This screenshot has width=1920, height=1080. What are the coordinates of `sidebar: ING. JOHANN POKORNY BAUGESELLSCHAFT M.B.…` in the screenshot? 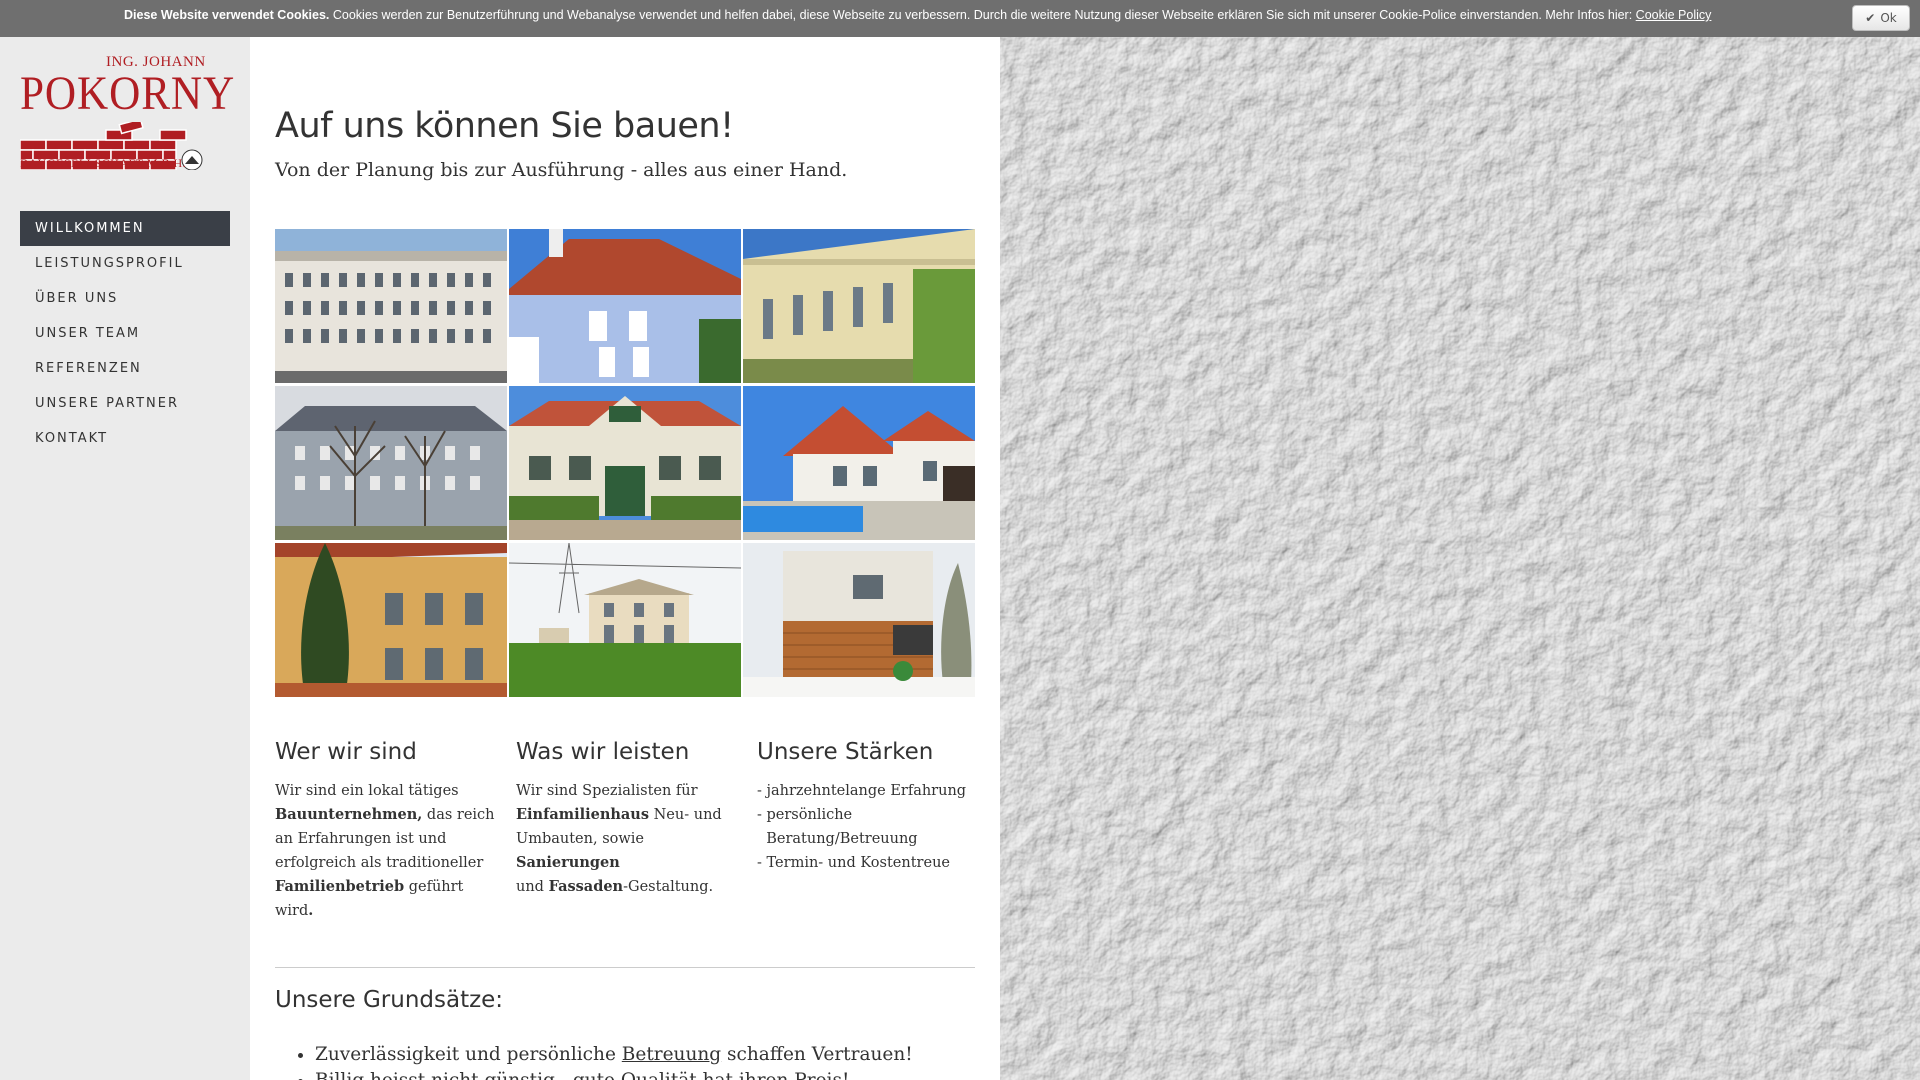 It's located at (125, 558).